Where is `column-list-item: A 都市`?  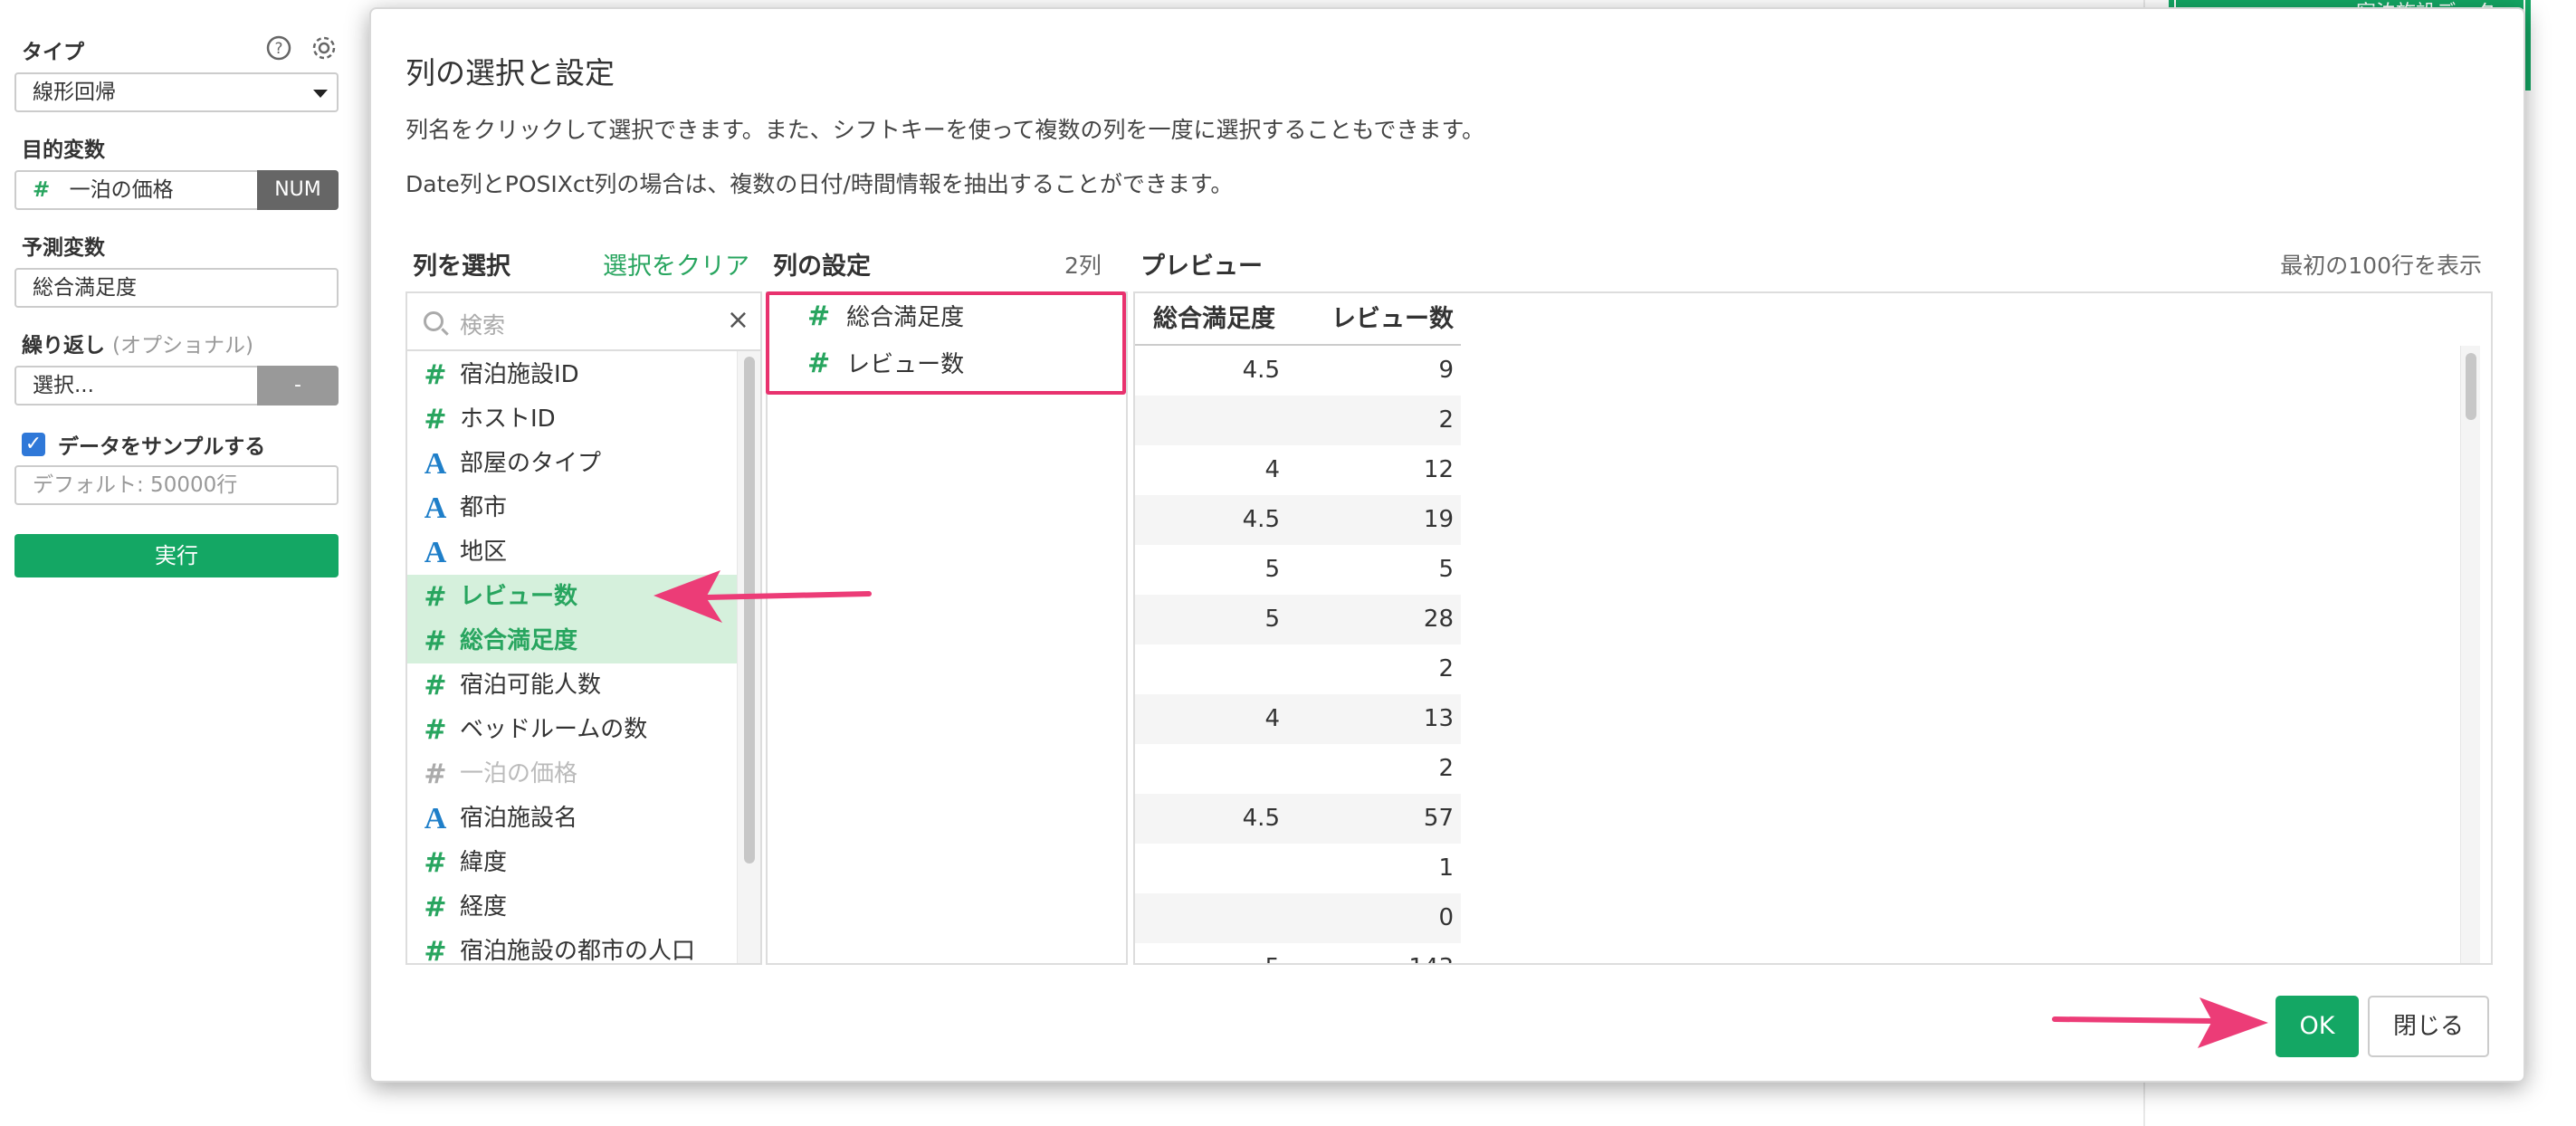 column-list-item: A 都市 is located at coordinates (573, 508).